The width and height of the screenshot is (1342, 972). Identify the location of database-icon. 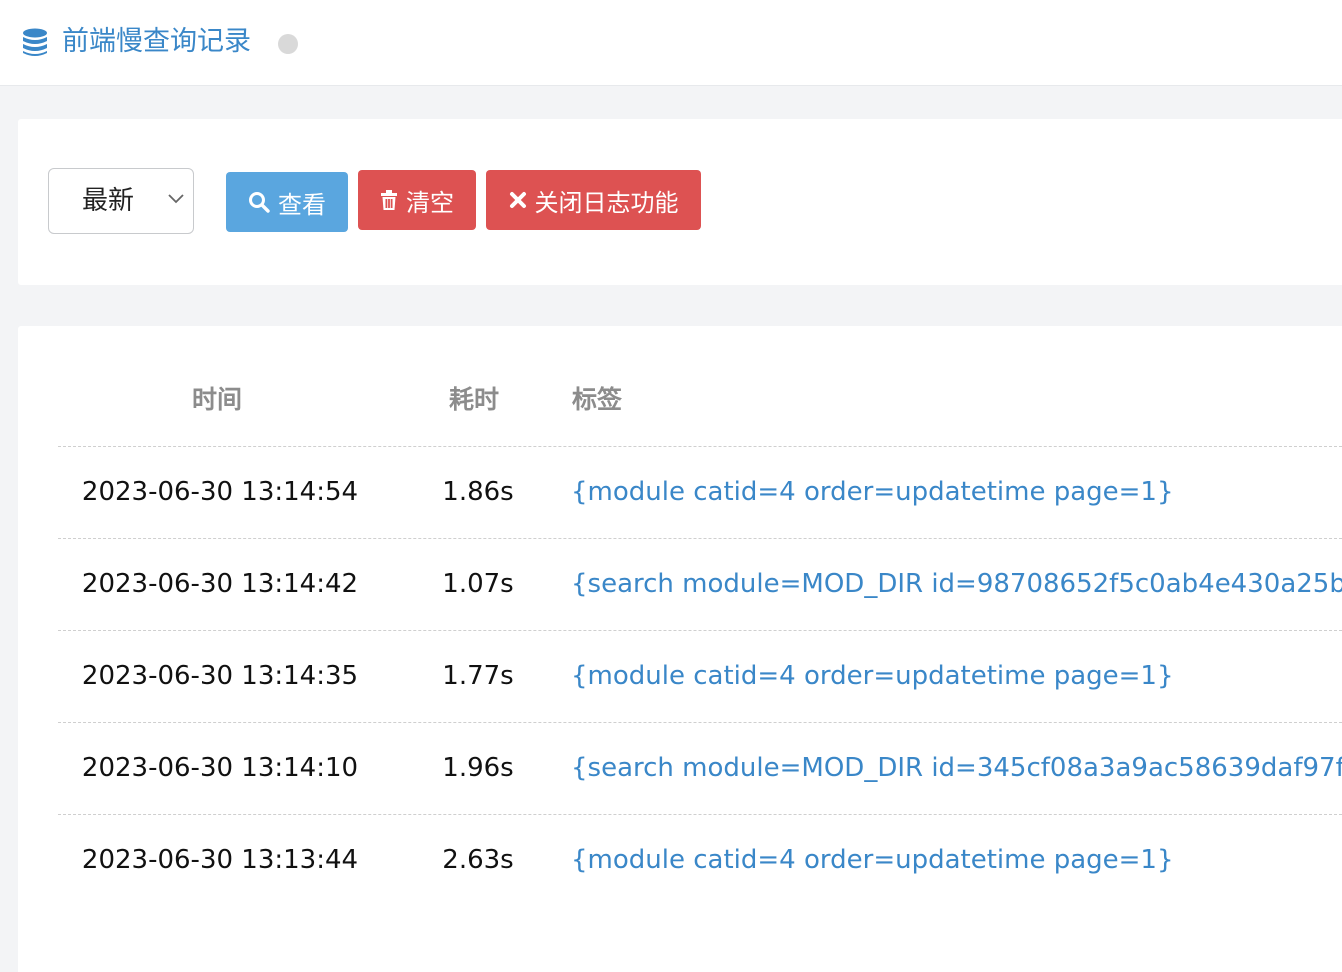
(35, 42).